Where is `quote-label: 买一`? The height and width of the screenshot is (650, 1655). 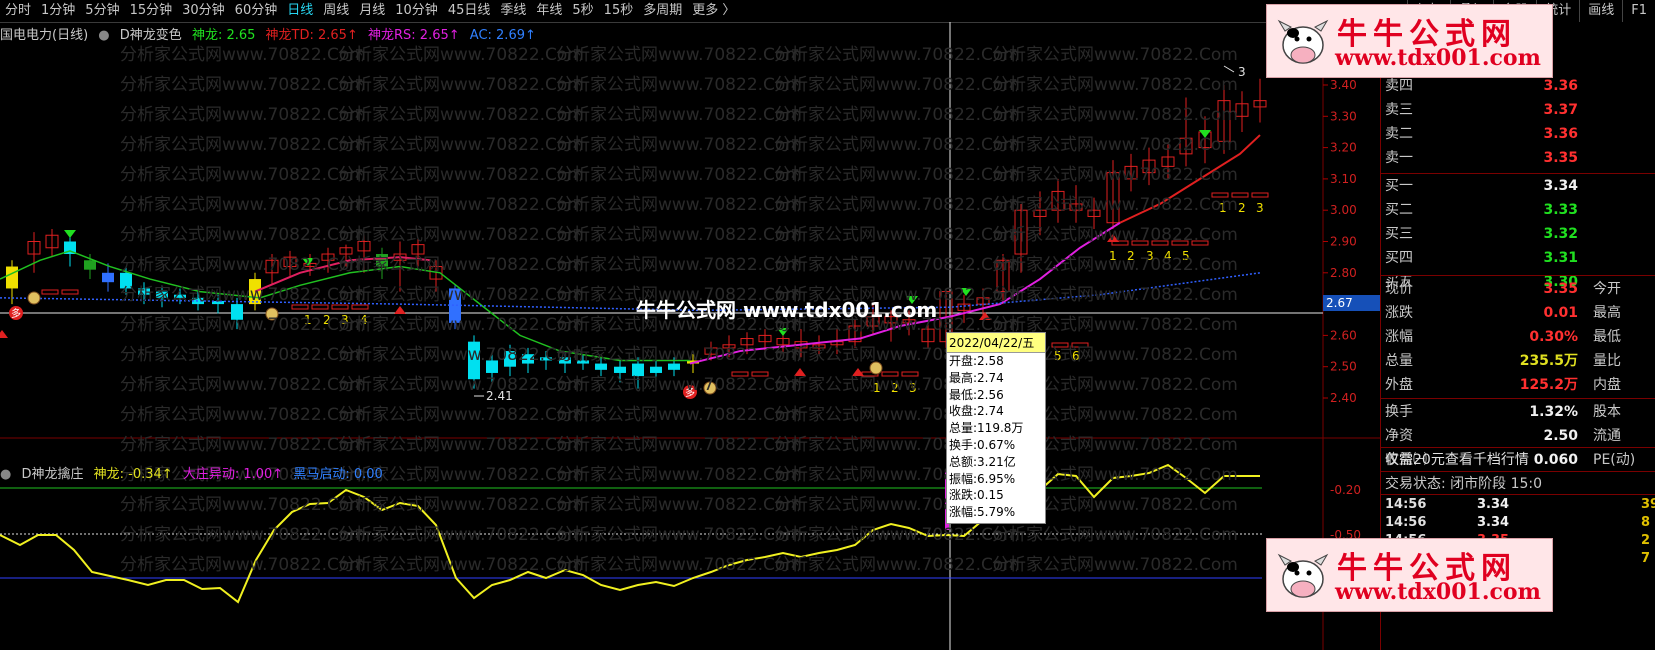
quote-label: 买一 is located at coordinates (1399, 186).